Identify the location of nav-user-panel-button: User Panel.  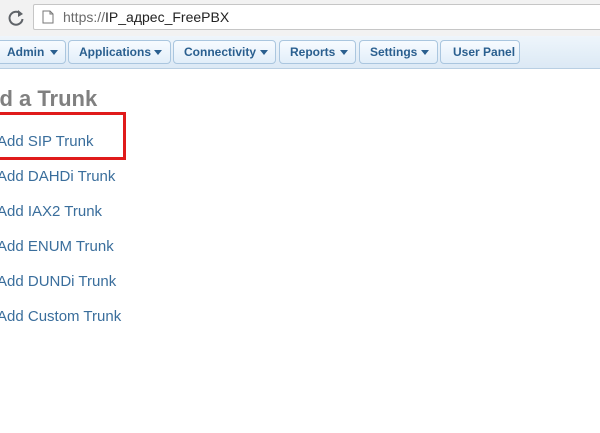
(480, 52).